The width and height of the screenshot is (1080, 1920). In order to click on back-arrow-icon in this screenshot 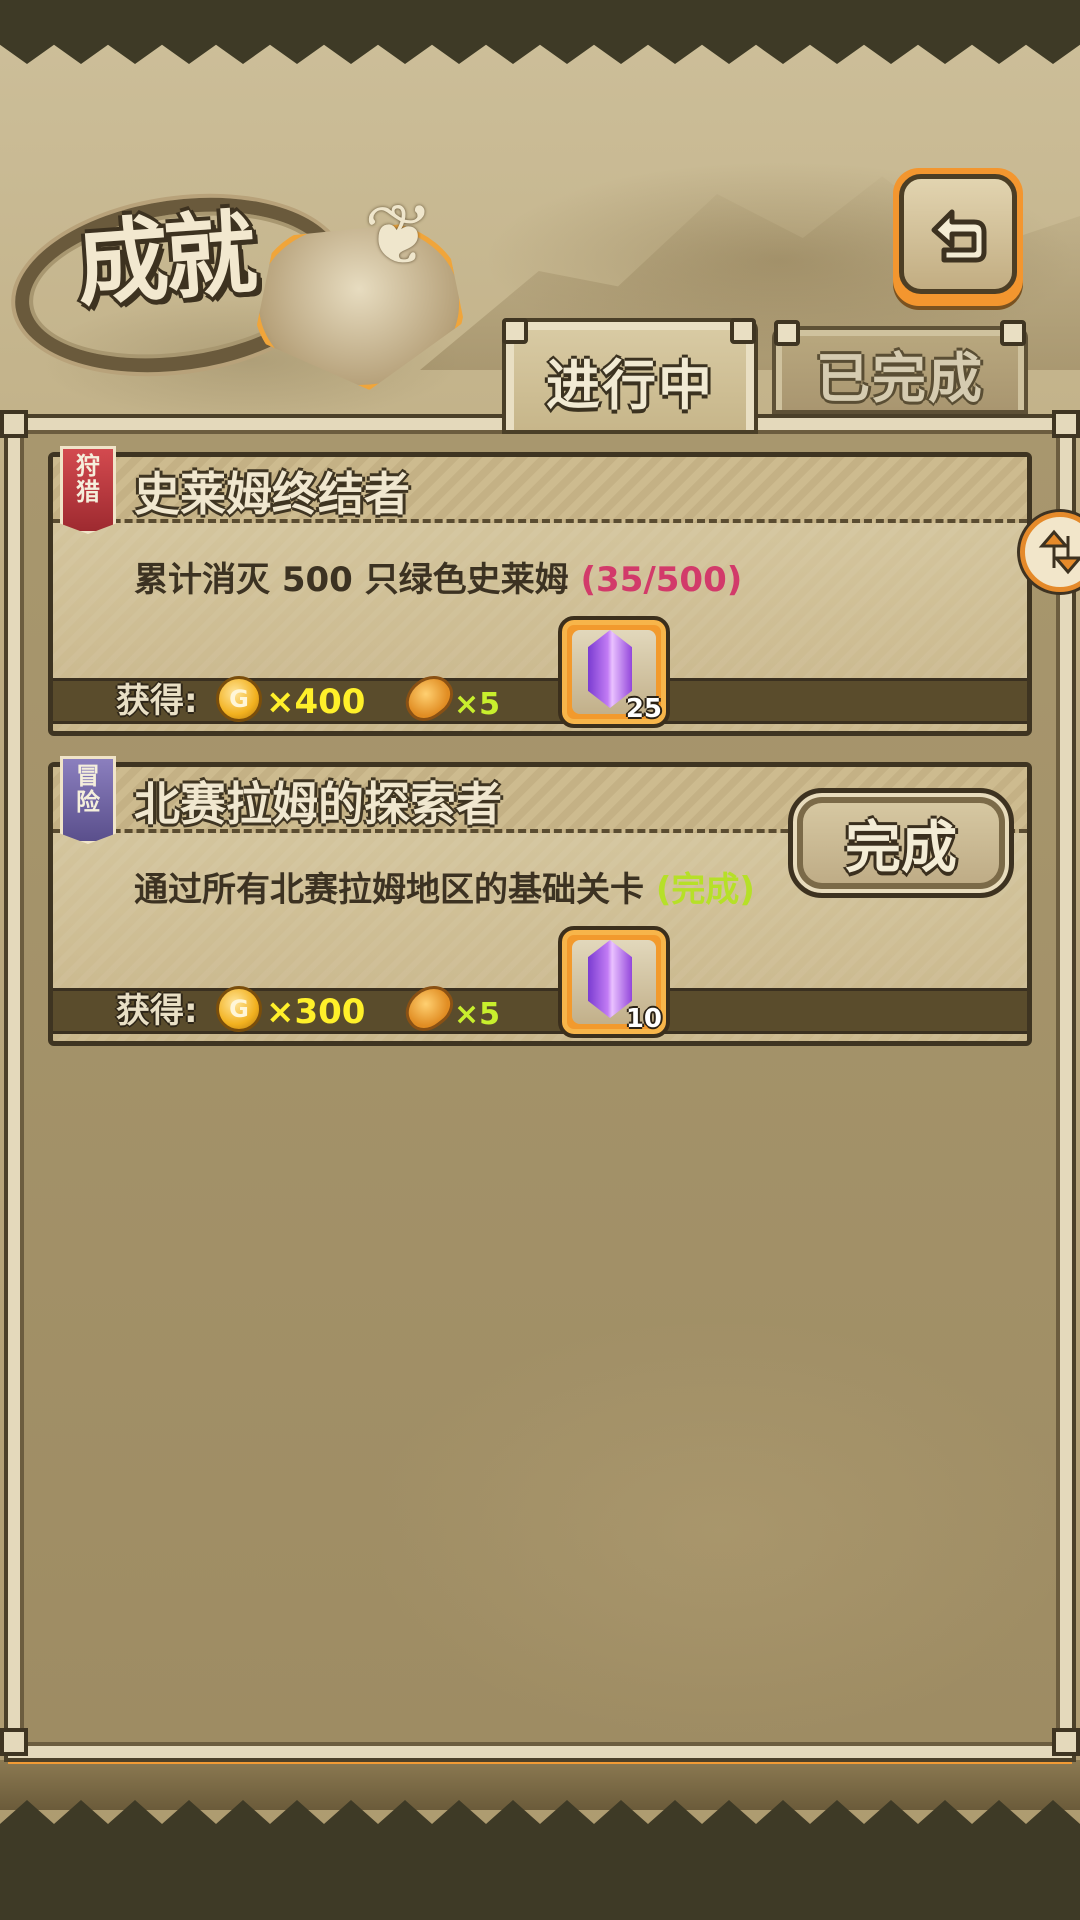, I will do `click(959, 236)`.